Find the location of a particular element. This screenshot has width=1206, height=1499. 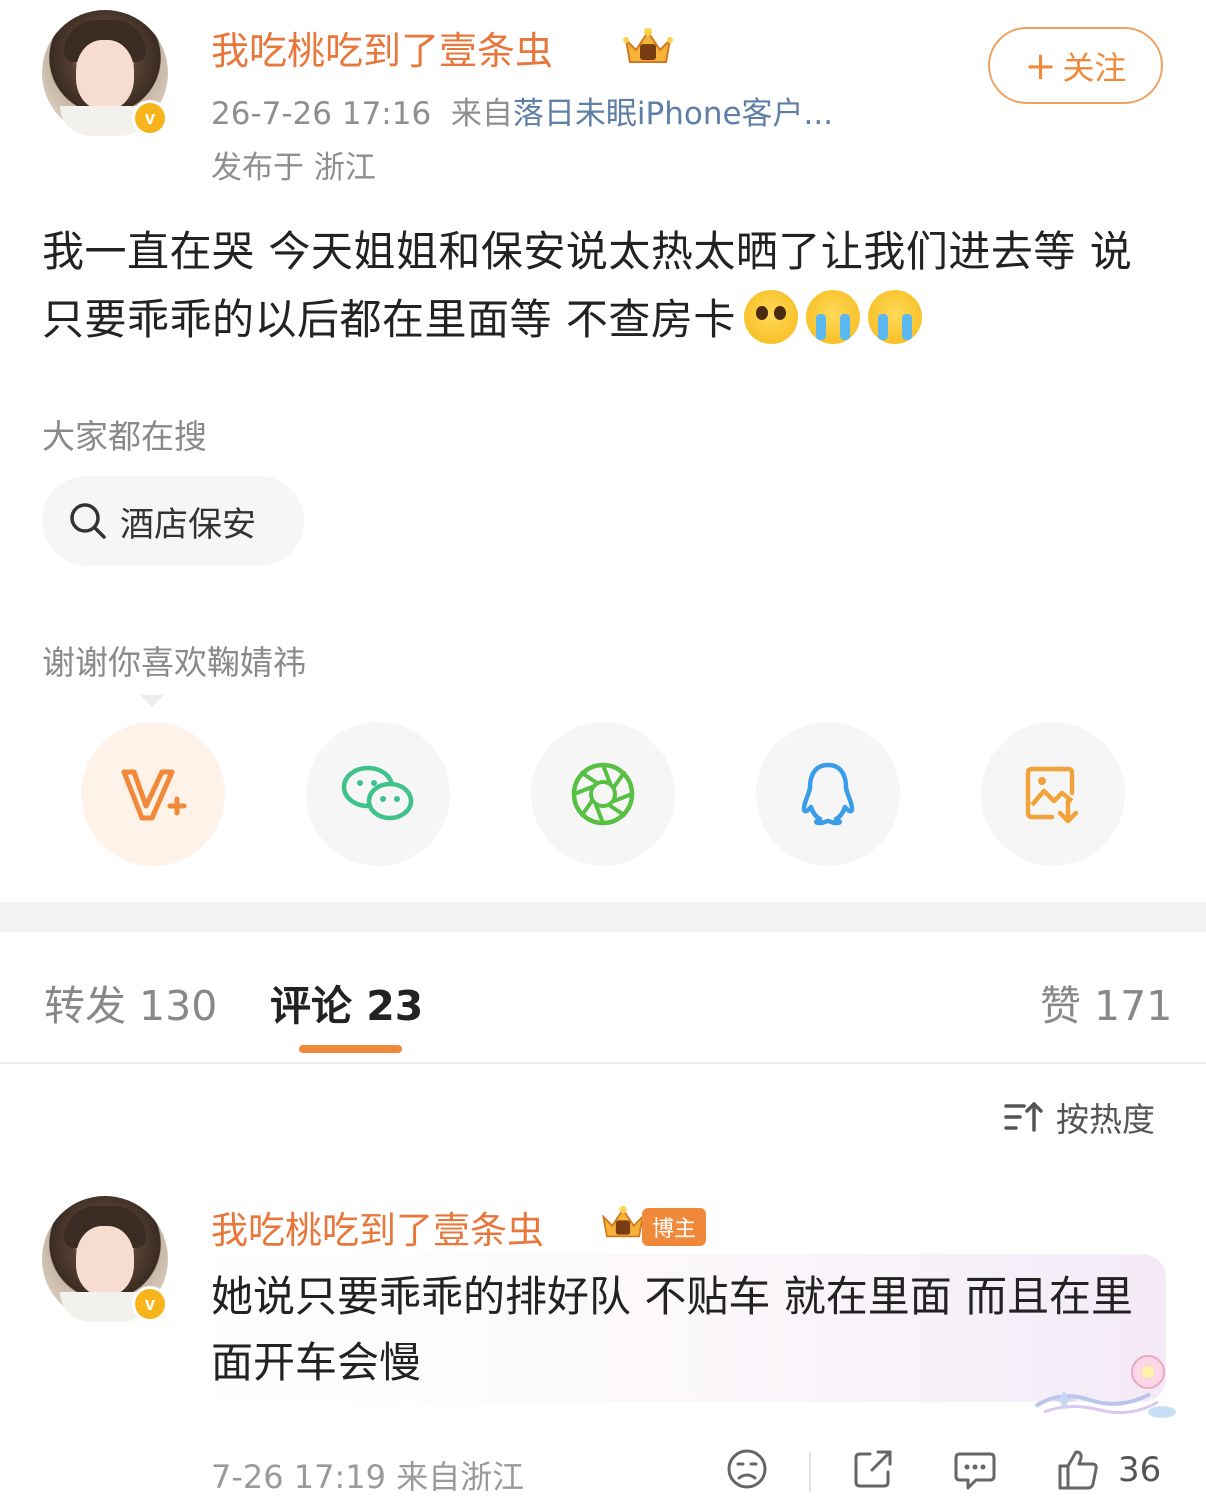

moments-icon is located at coordinates (603, 794).